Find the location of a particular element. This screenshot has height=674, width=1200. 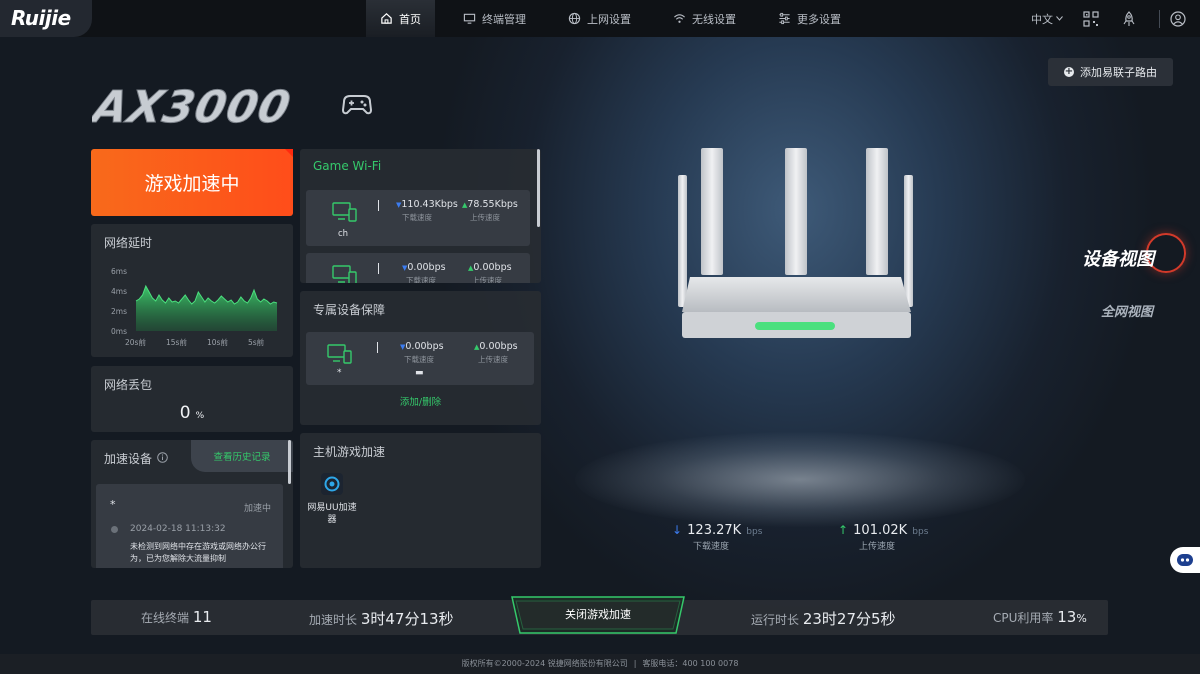

download-arrow-icon: ↓ is located at coordinates (677, 530).